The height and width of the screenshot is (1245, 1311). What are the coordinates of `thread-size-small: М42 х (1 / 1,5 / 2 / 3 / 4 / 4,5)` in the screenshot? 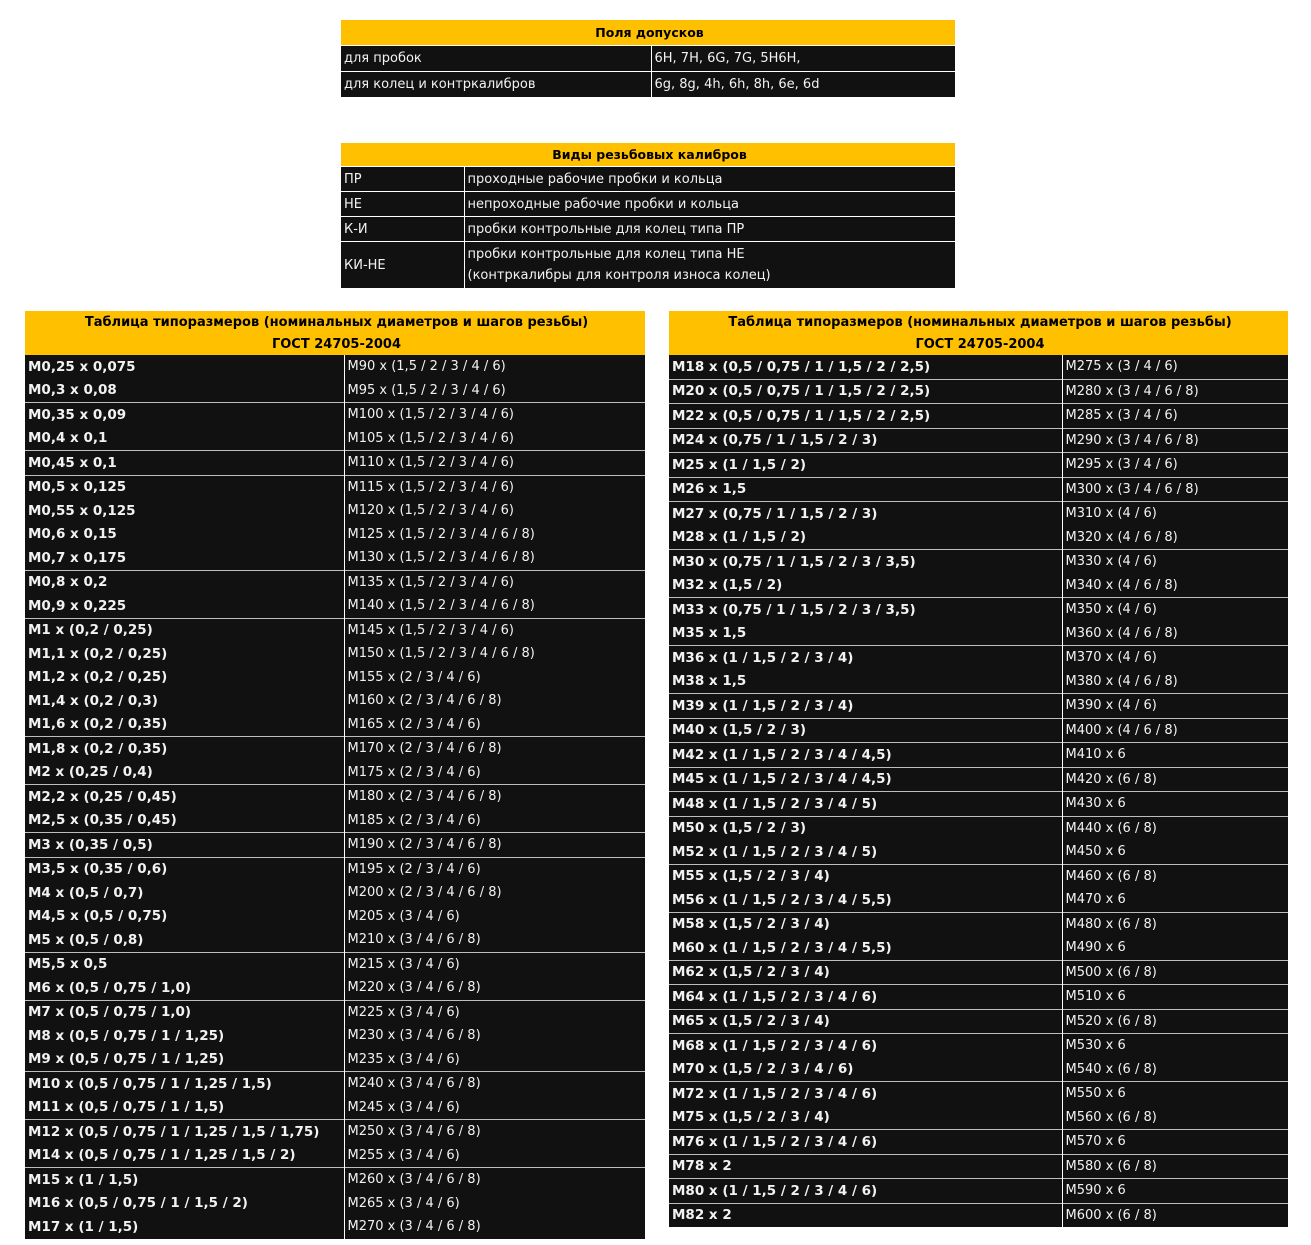 It's located at (866, 754).